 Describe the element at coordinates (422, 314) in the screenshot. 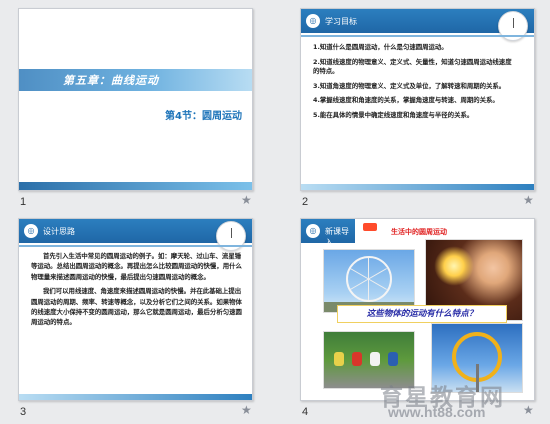

I see `question-banner: 这些物体的运动有什么特点？` at that location.